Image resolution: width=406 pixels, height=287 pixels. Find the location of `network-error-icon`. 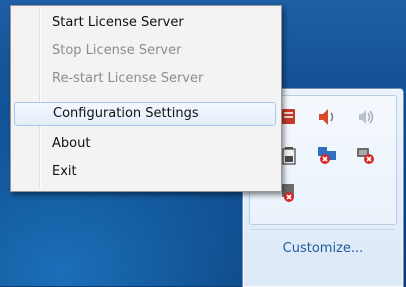

network-error-icon is located at coordinates (327, 155).